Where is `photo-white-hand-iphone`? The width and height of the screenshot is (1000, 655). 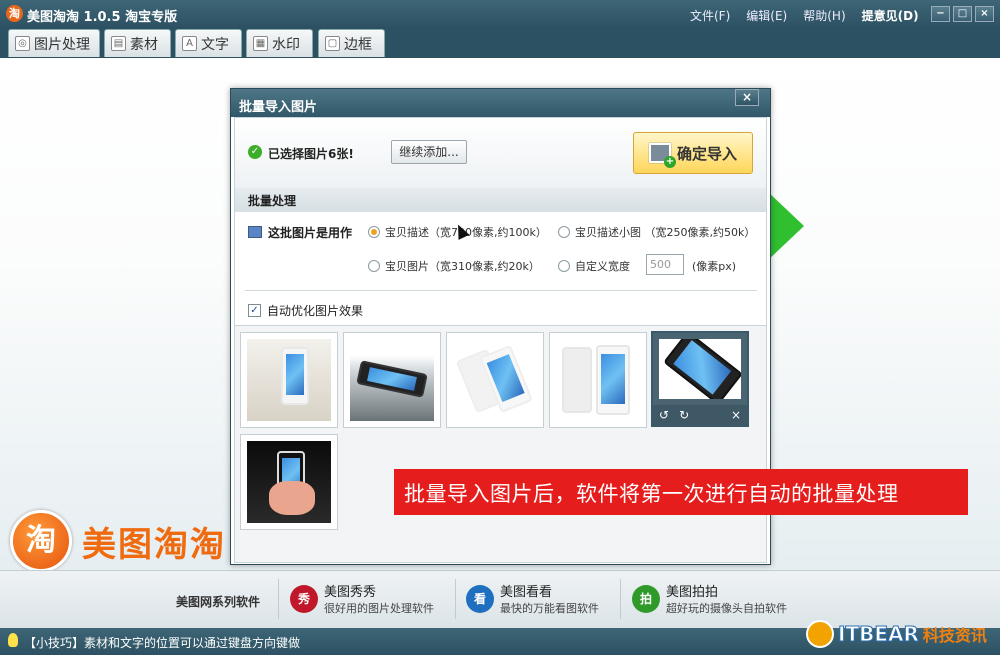 photo-white-hand-iphone is located at coordinates (289, 380).